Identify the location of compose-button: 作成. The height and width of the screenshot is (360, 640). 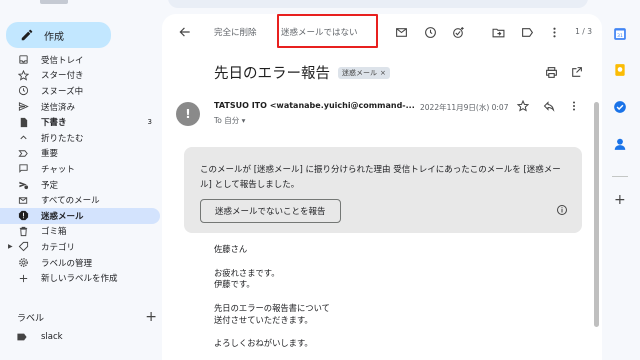
(58, 35).